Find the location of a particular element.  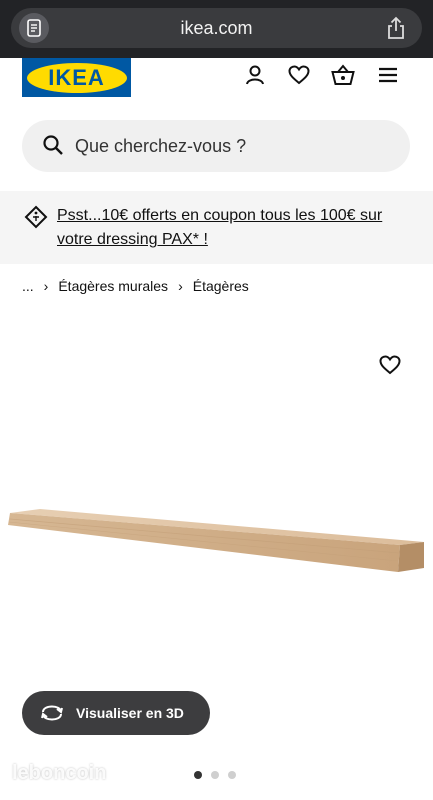

favorite-heart-icon is located at coordinates (390, 367).